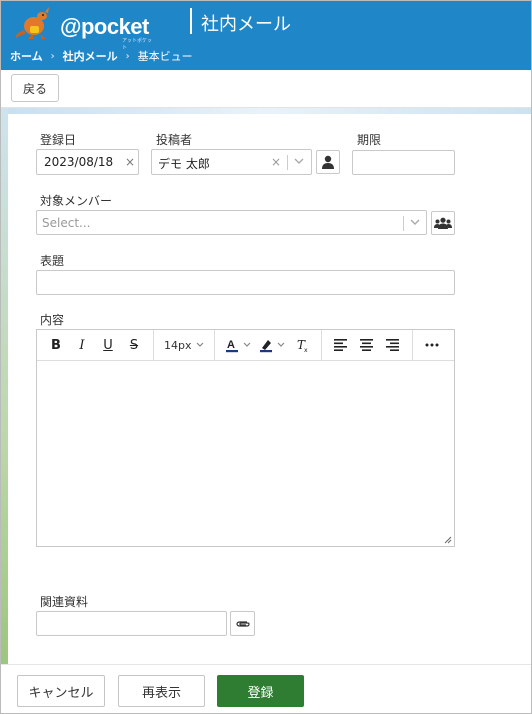 Image resolution: width=532 pixels, height=714 pixels. I want to click on format-group: B I U S, so click(95, 345).